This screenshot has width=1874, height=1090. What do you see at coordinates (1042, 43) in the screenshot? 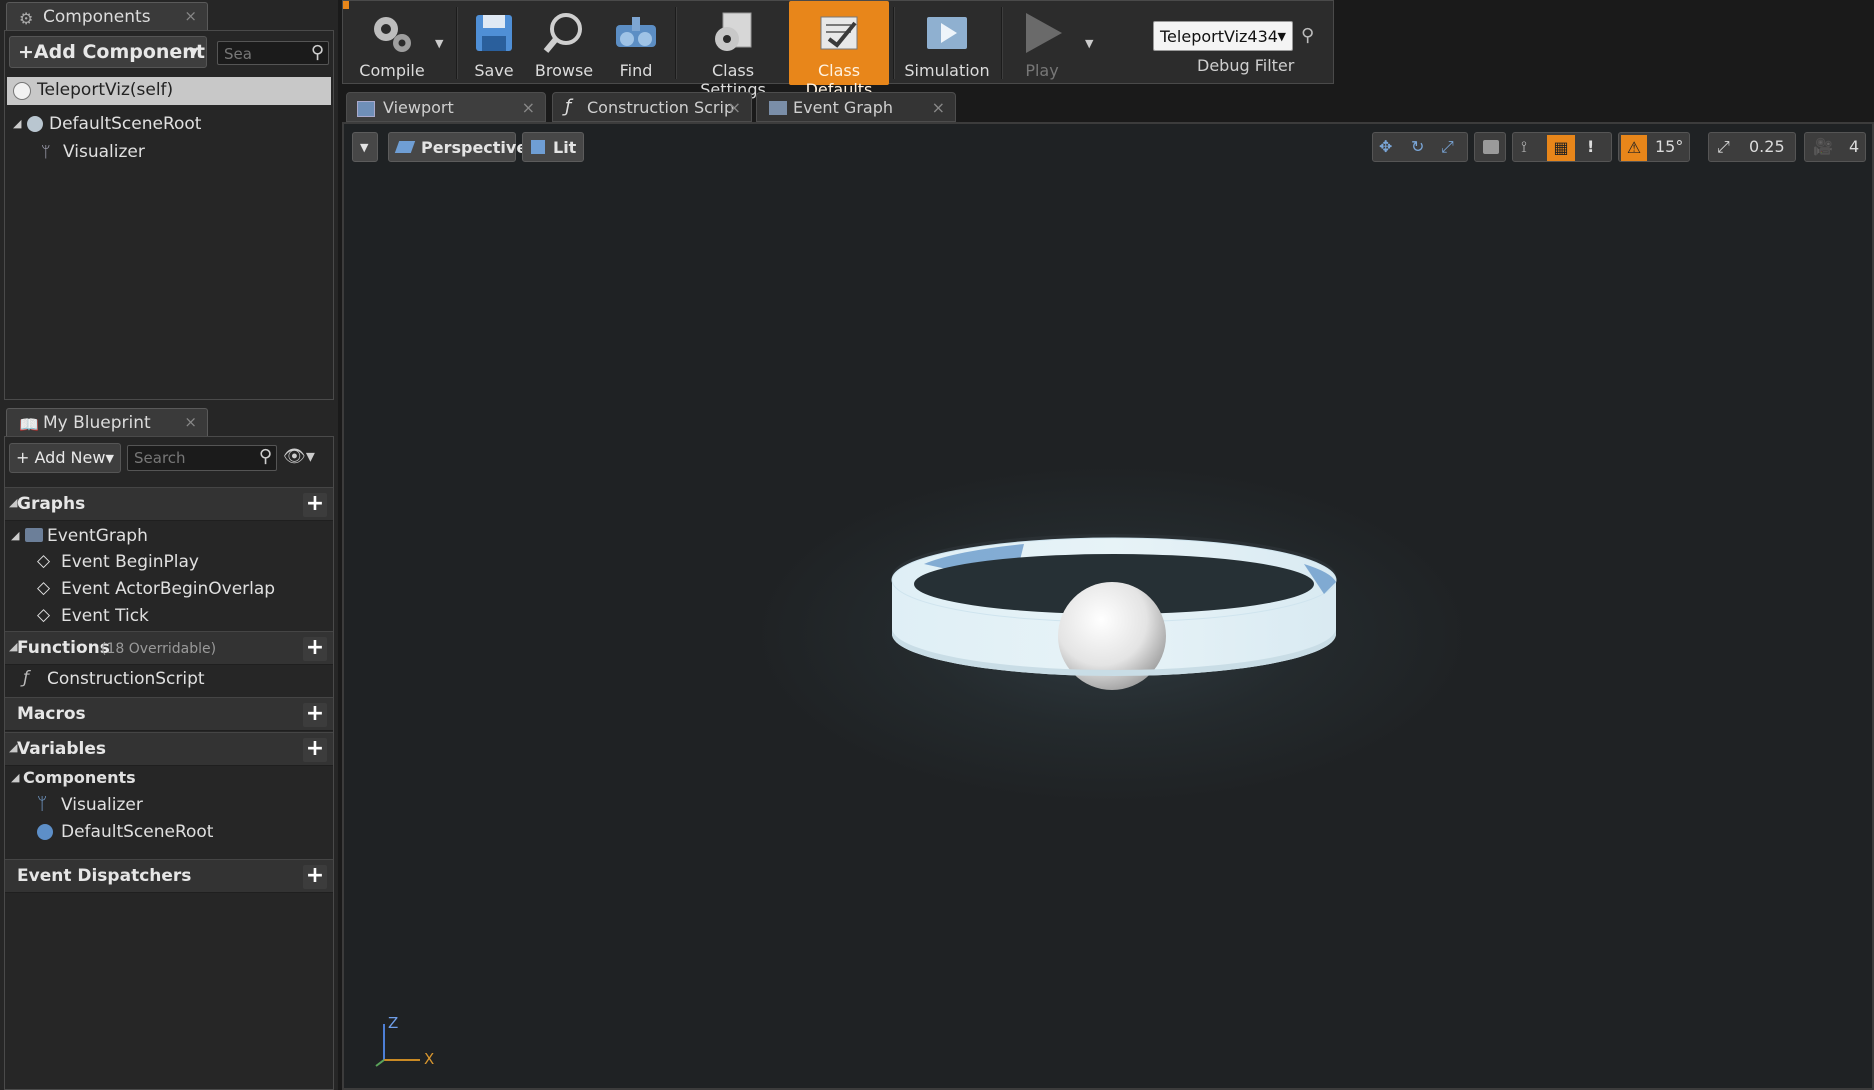
I see `play-button: Play` at bounding box center [1042, 43].